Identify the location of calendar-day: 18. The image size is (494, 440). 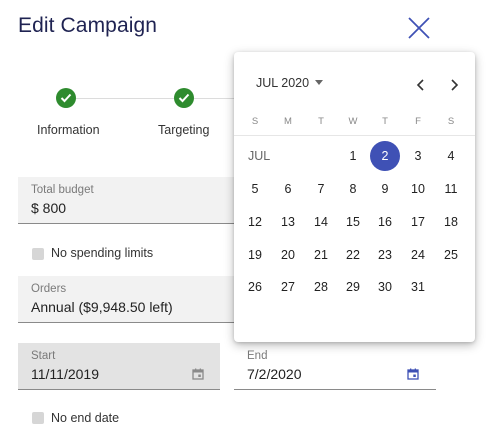
(451, 222).